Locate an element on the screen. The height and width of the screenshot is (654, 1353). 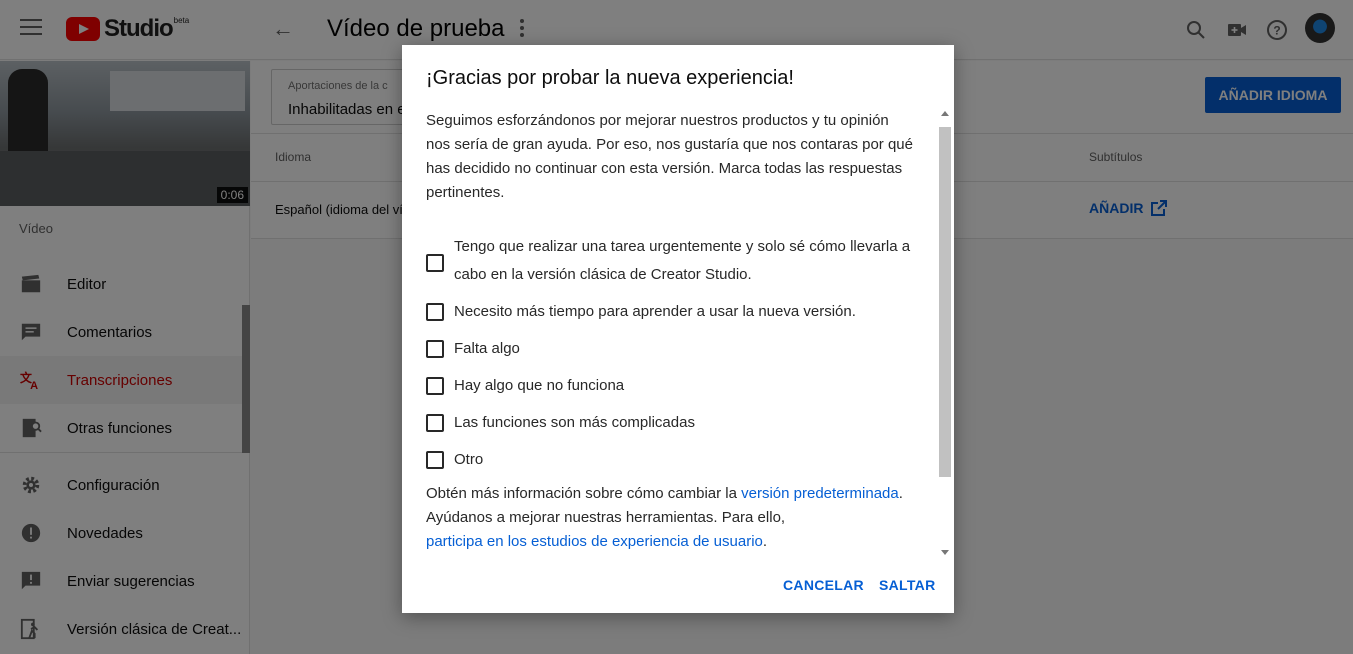
scroll-down-arrow-icon is located at coordinates (945, 552).